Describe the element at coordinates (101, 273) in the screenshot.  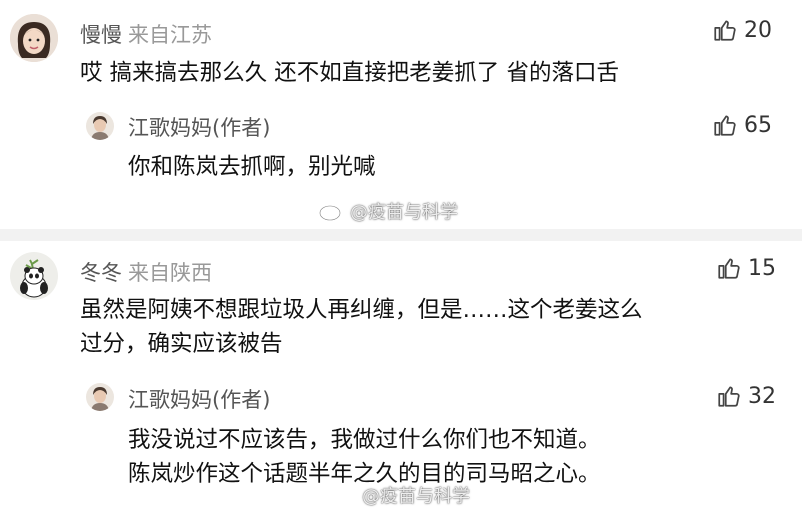
I see `comment-author-name: 冬冬` at that location.